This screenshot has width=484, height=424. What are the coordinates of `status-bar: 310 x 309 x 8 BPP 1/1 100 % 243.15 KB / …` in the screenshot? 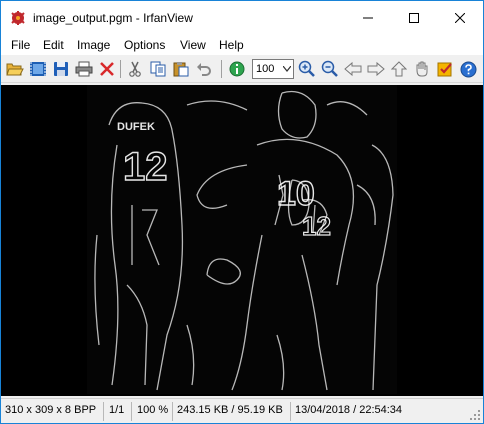 It's located at (242, 410).